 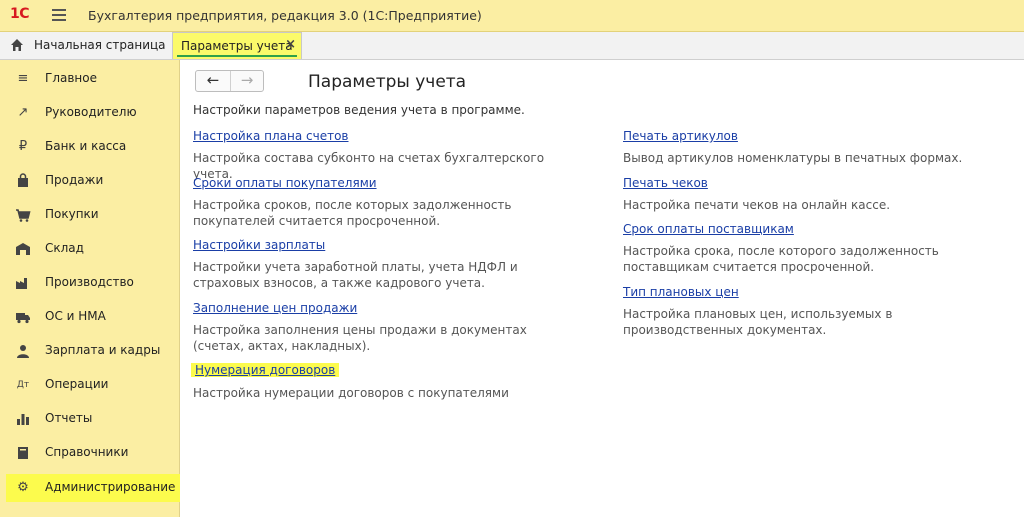 What do you see at coordinates (17, 45) in the screenshot?
I see `home-icon` at bounding box center [17, 45].